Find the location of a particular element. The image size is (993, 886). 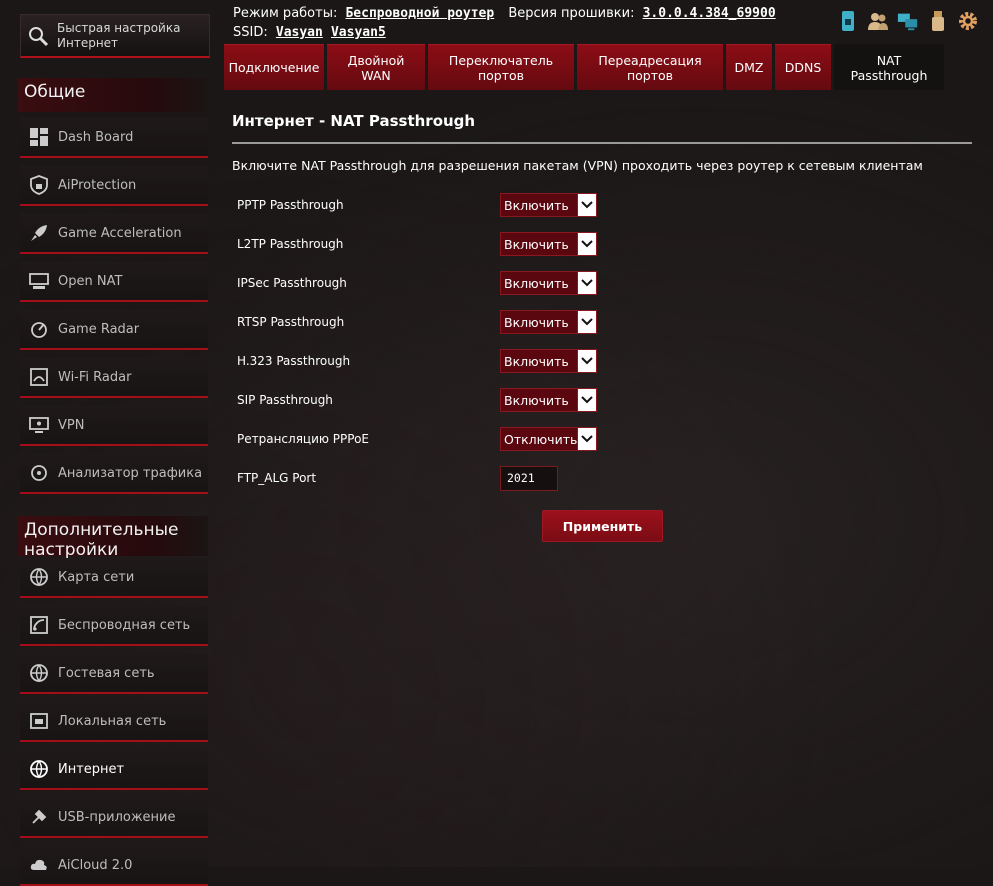

section-advanced: Дополнительные настройки is located at coordinates (113, 538).